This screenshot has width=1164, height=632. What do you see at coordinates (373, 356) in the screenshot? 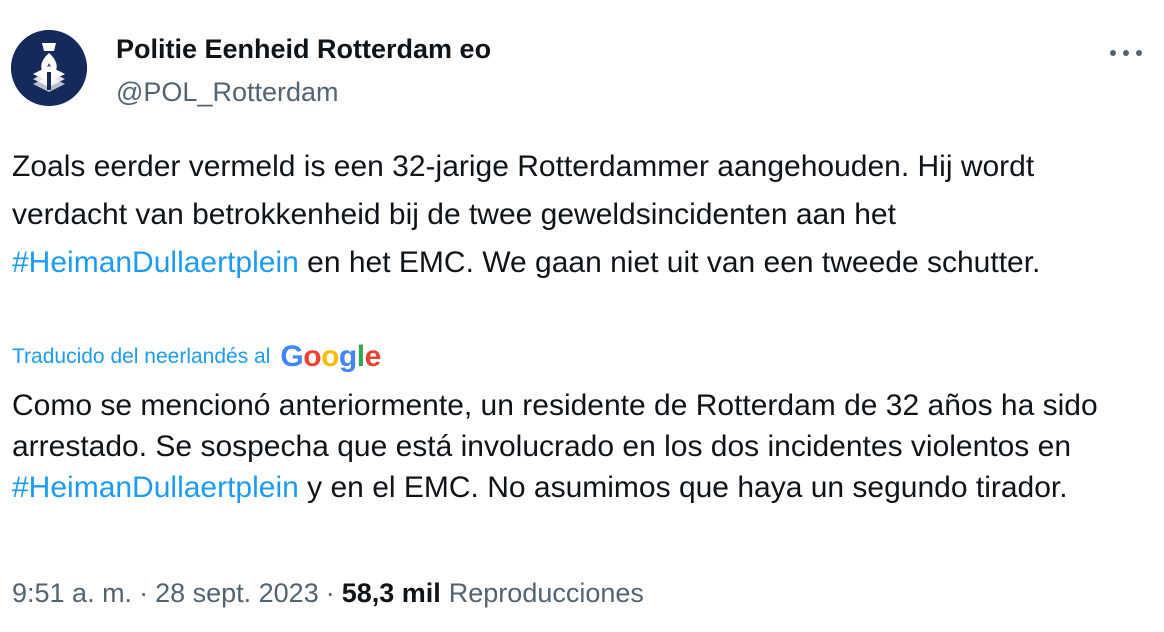
I see `google-letter: e` at bounding box center [373, 356].